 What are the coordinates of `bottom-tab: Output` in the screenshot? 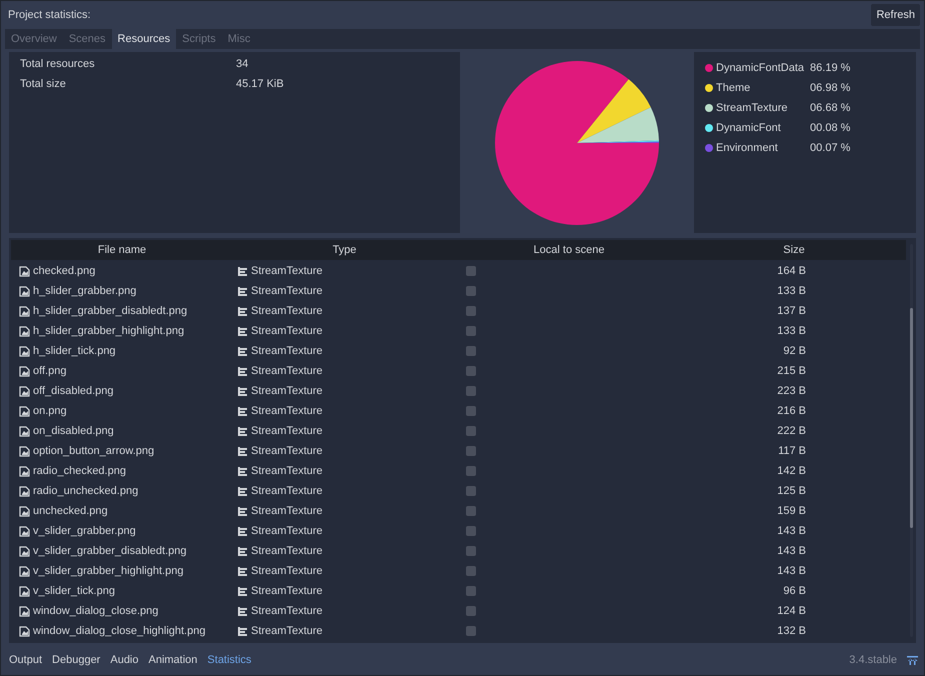 It's located at (25, 660).